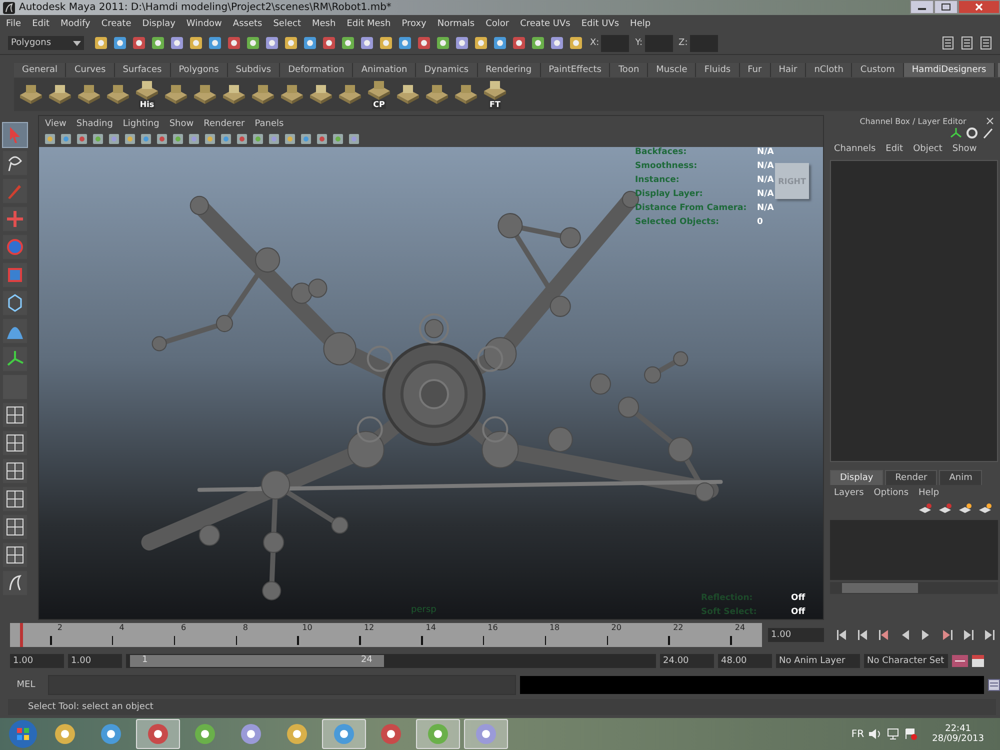  Describe the element at coordinates (204, 23) in the screenshot. I see `menu-item: Window` at that location.